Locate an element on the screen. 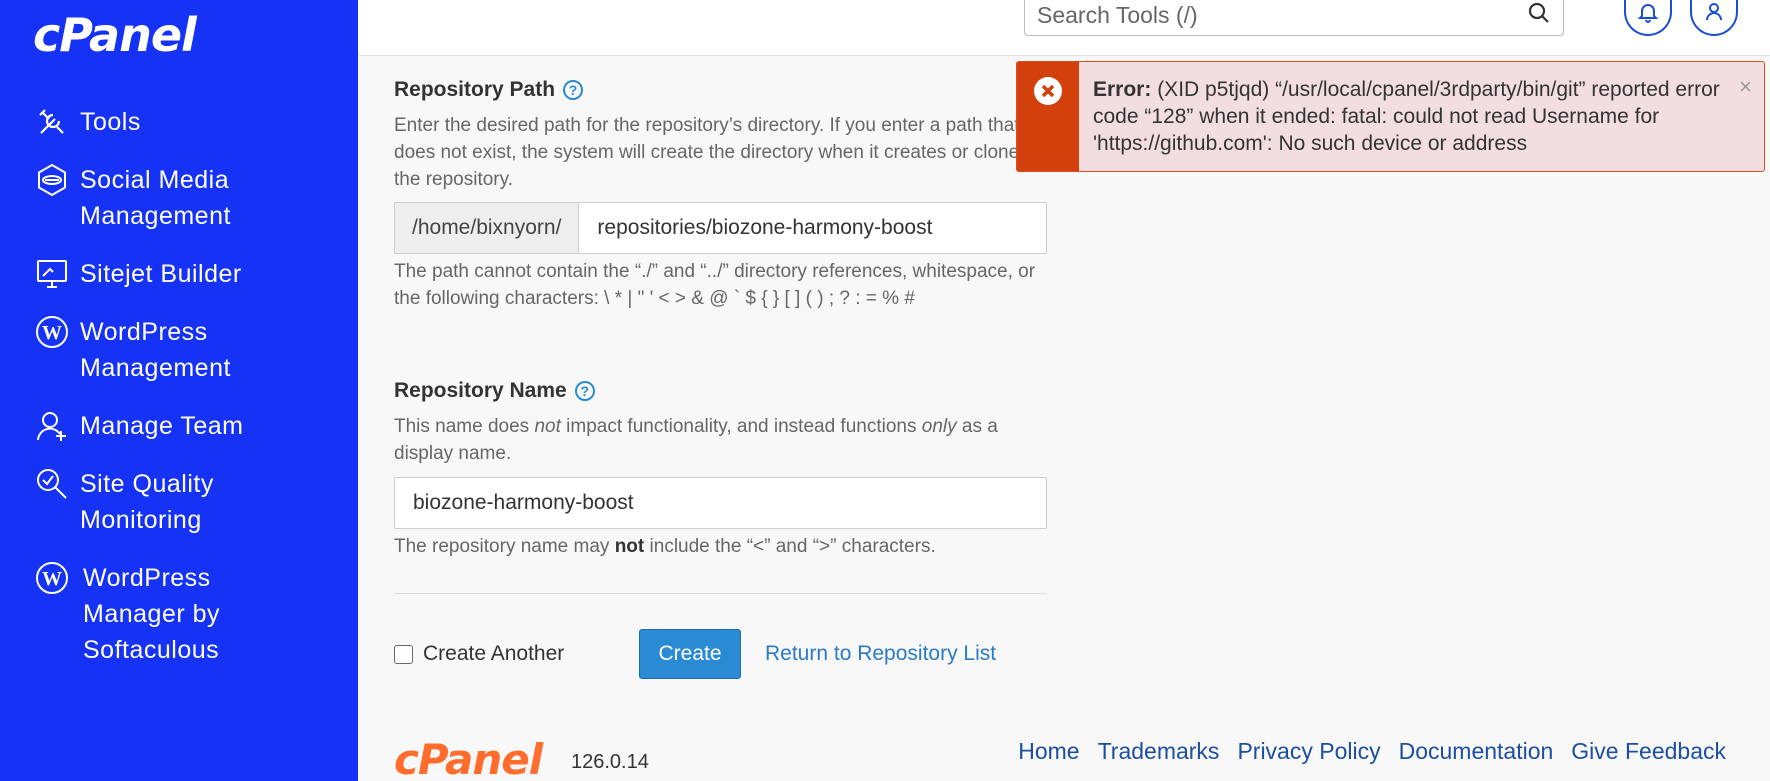 The height and width of the screenshot is (781, 1770). repository-name-input: biozone-harmony-boost is located at coordinates (720, 503).